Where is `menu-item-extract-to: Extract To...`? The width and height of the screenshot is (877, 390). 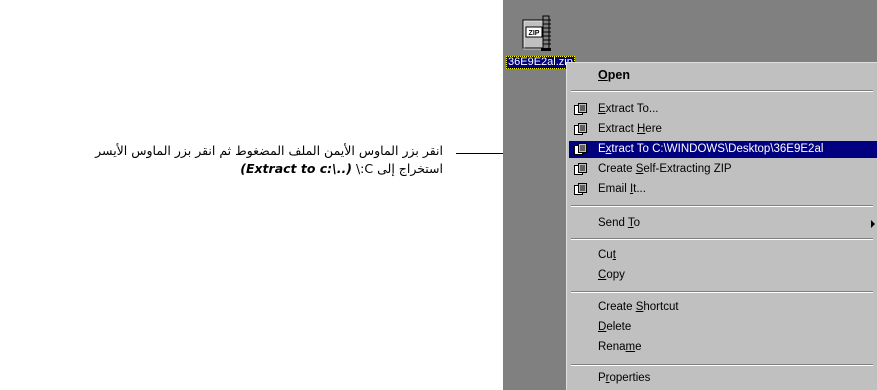 menu-item-extract-to: Extract To... is located at coordinates (723, 109).